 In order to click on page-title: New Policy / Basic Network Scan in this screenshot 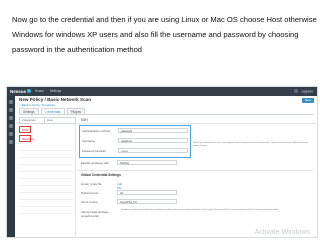, I will do `click(55, 99)`.